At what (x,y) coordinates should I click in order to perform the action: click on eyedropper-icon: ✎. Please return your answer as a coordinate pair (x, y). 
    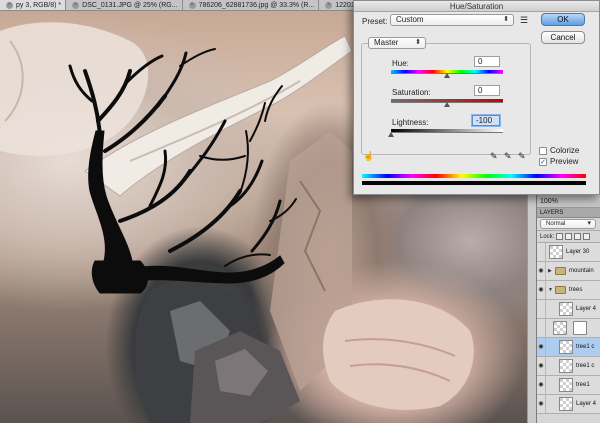
    Looking at the image, I should click on (494, 156).